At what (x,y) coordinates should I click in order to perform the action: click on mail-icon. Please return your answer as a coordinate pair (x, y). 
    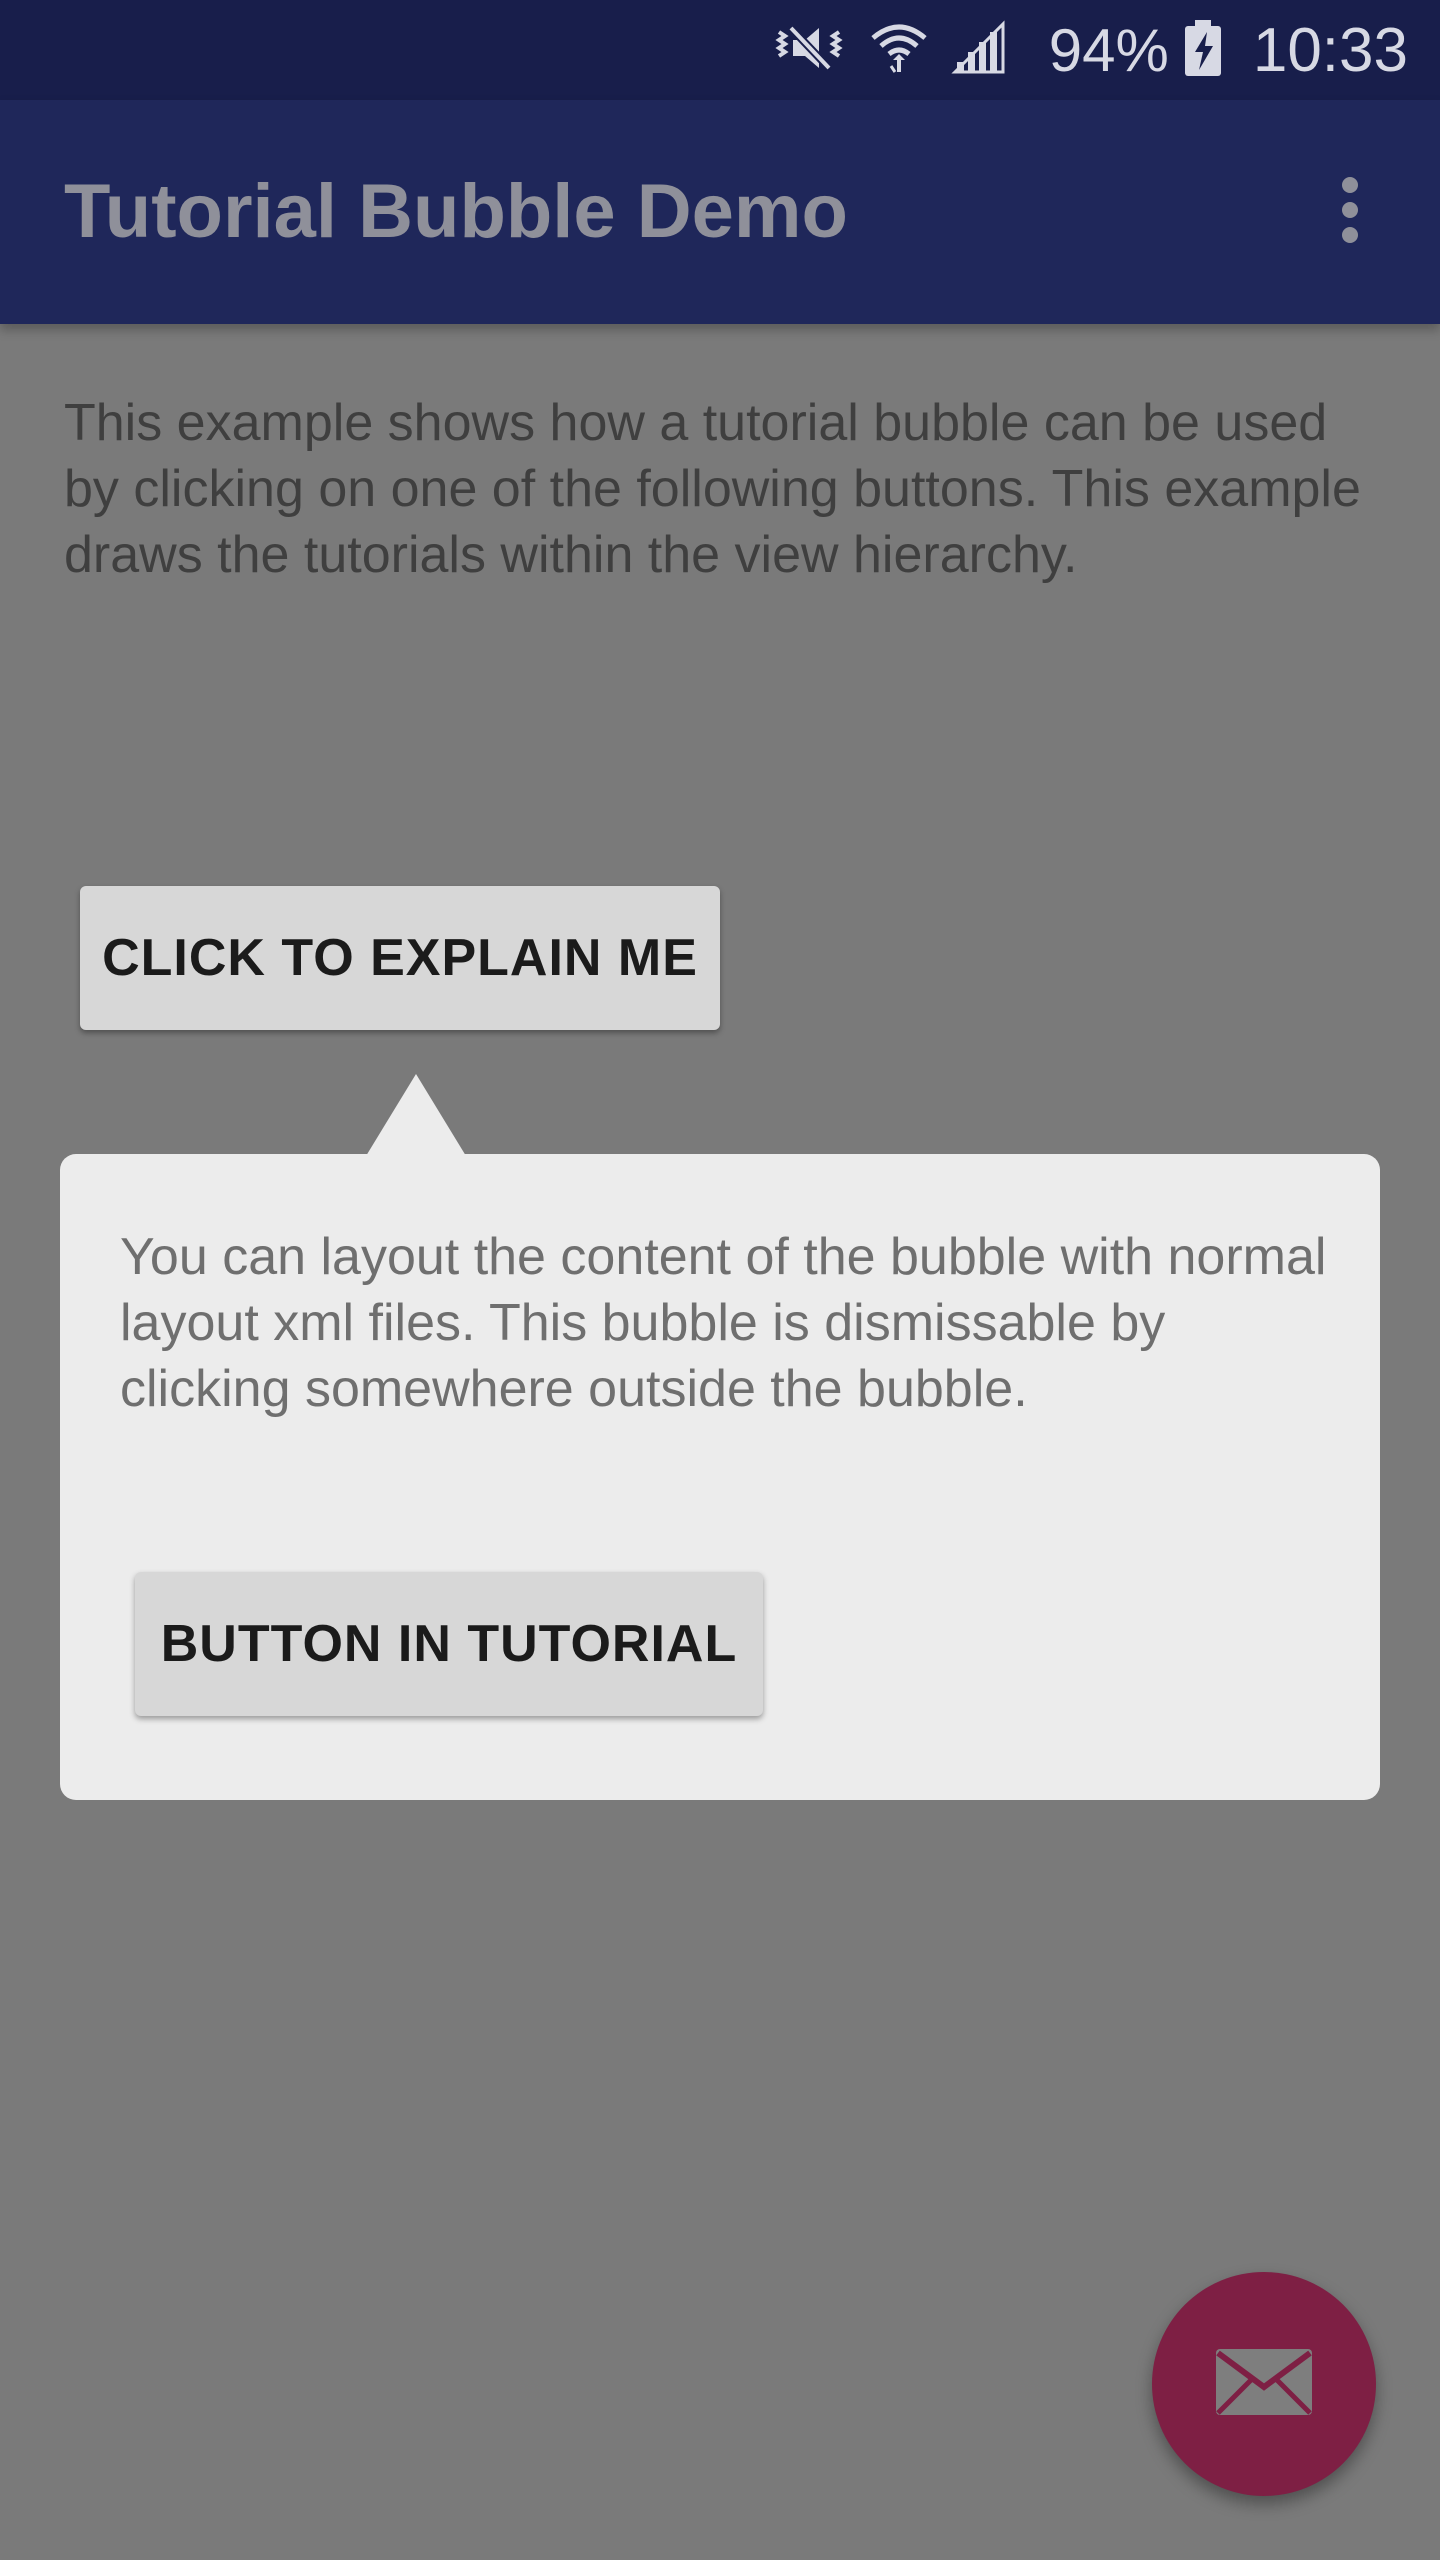
    Looking at the image, I should click on (1264, 2384).